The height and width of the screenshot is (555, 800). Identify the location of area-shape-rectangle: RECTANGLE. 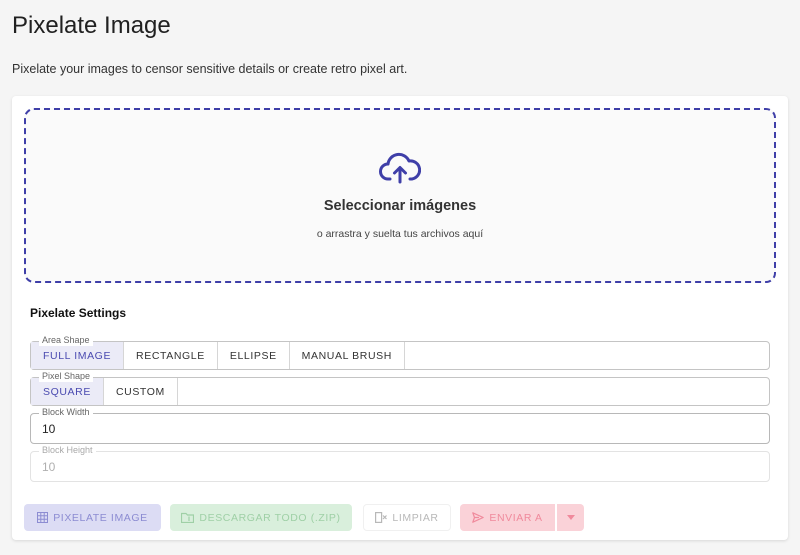
(171, 355).